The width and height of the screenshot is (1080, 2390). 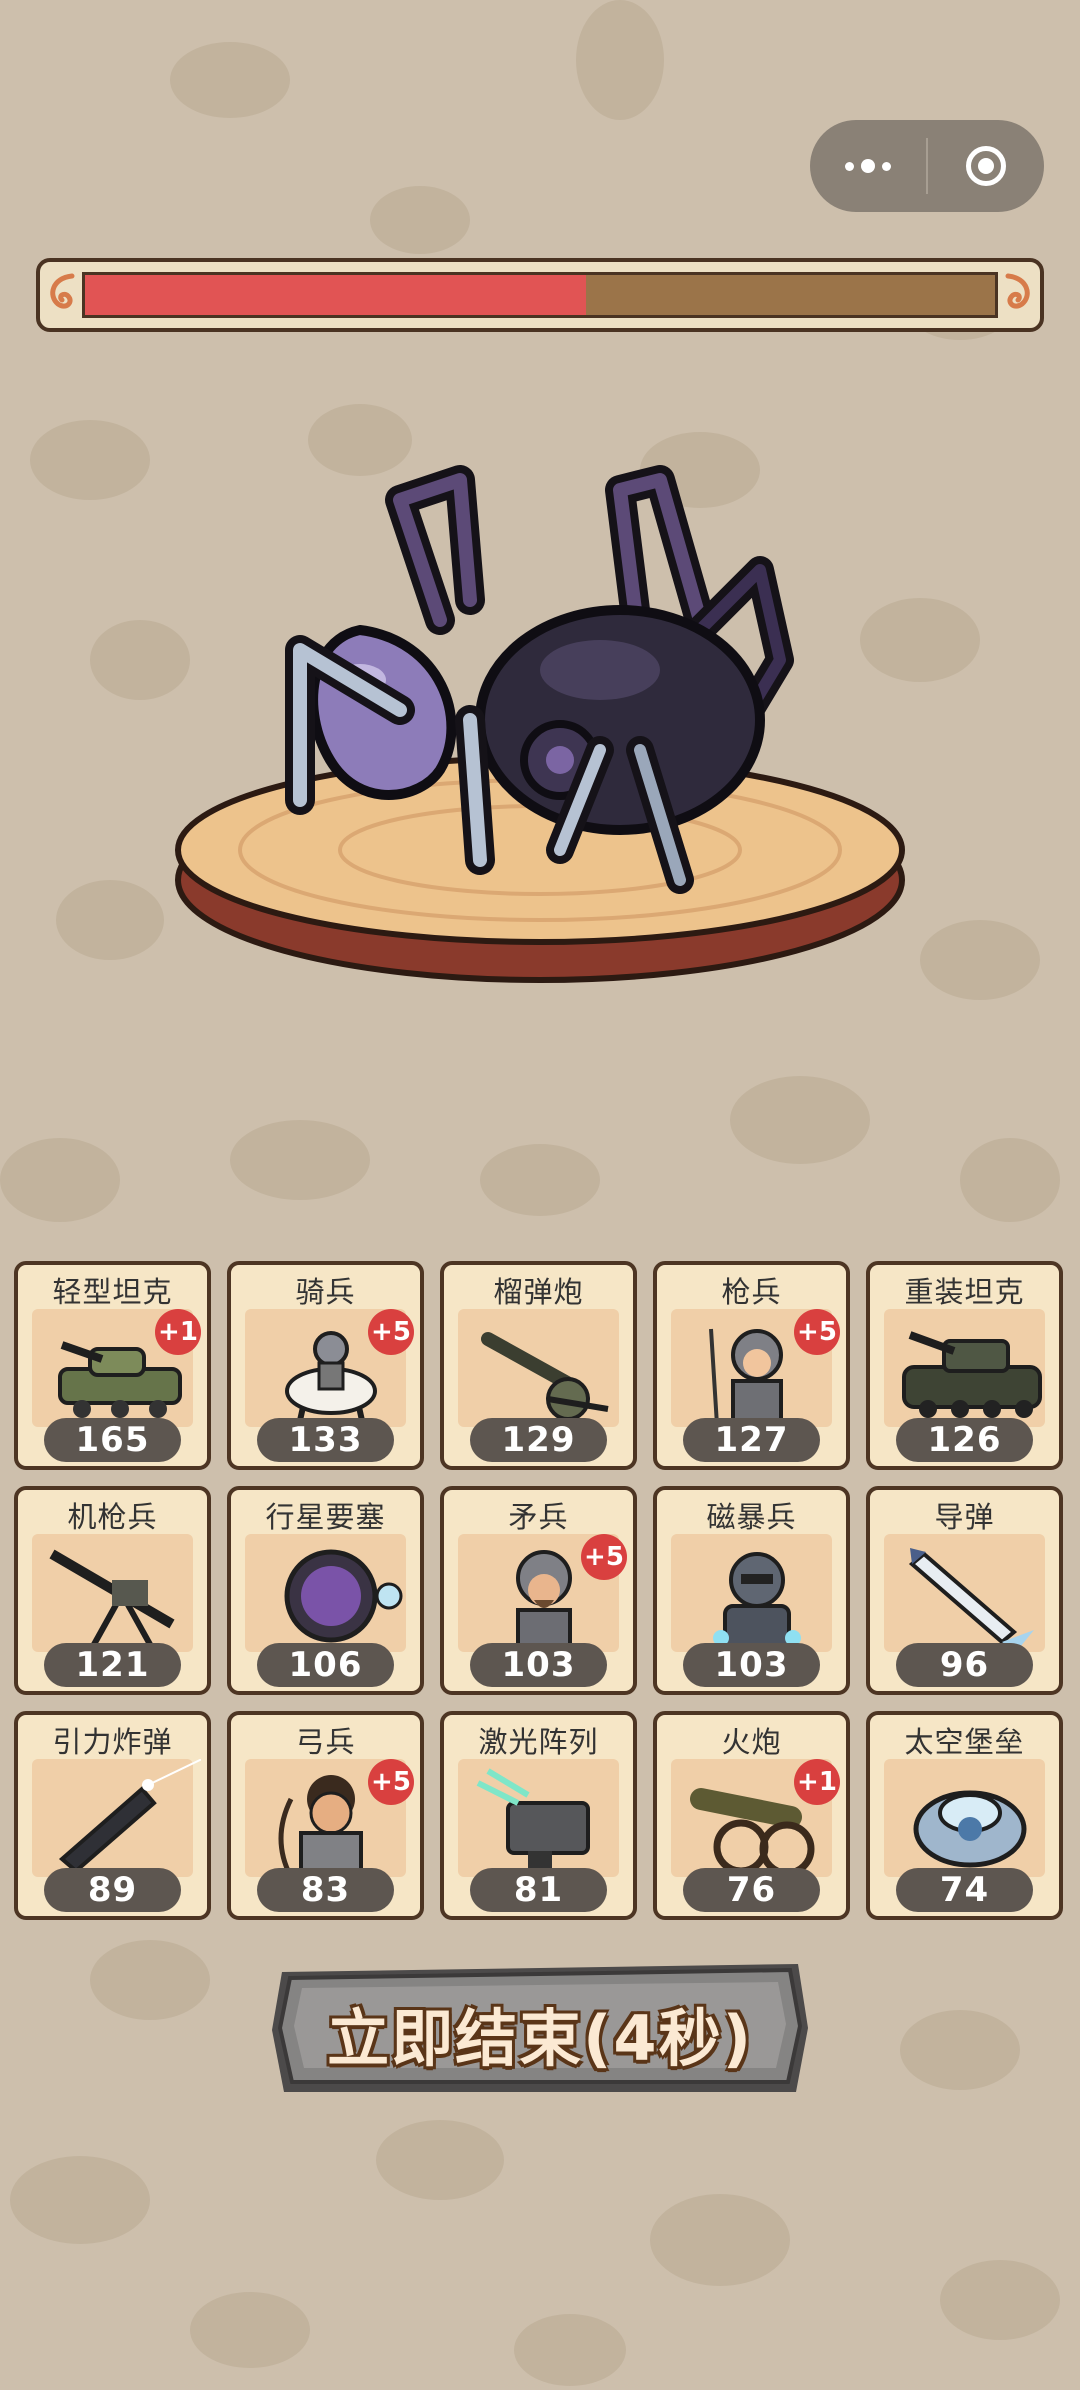 I want to click on health-track, so click(x=540, y=295).